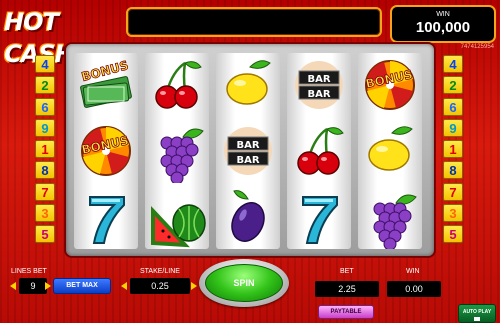 The width and height of the screenshot is (500, 323). I want to click on lines-bet-label: LINES BET, so click(29, 271).